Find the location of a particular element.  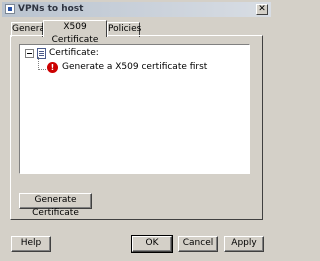

title-bar: VPNs to host ✕ is located at coordinates (136, 9).